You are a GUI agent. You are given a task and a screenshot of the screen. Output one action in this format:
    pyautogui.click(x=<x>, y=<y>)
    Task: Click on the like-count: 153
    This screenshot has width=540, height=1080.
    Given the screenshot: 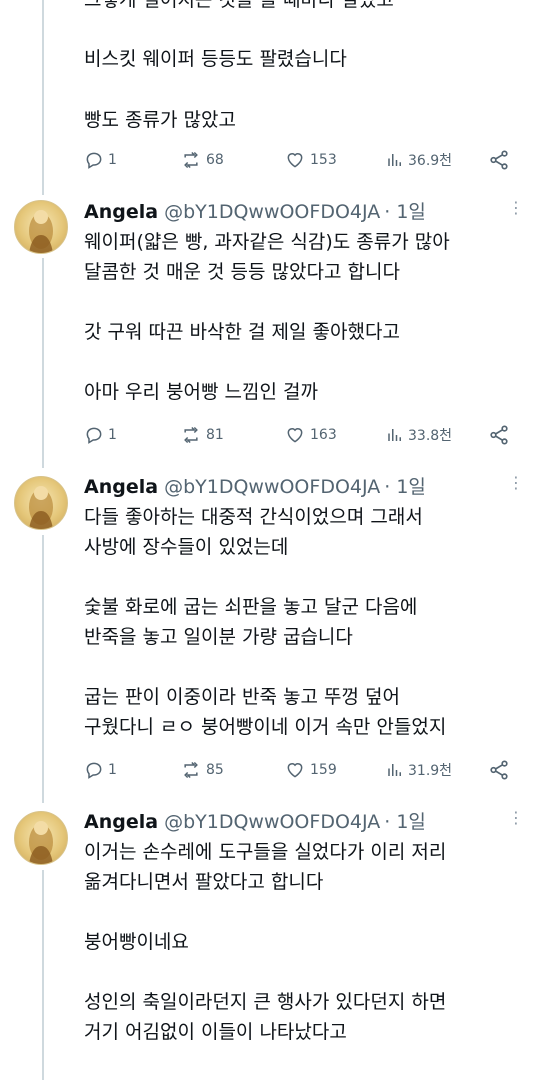 What is the action you would take?
    pyautogui.click(x=323, y=160)
    